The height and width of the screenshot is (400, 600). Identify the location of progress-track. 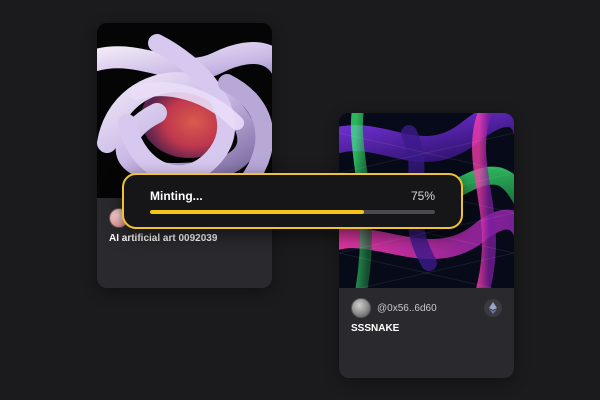
(292, 212).